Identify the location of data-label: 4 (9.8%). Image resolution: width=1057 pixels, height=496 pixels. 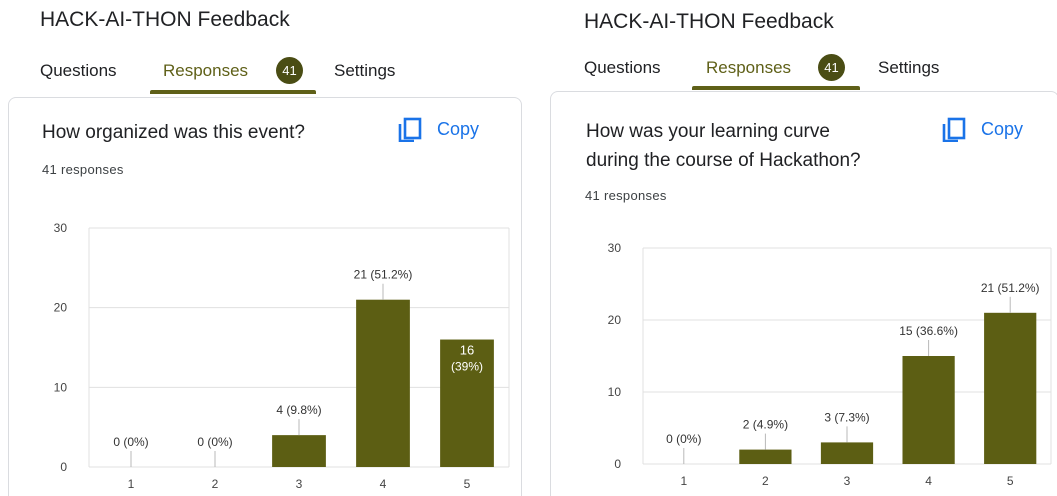
(298, 410).